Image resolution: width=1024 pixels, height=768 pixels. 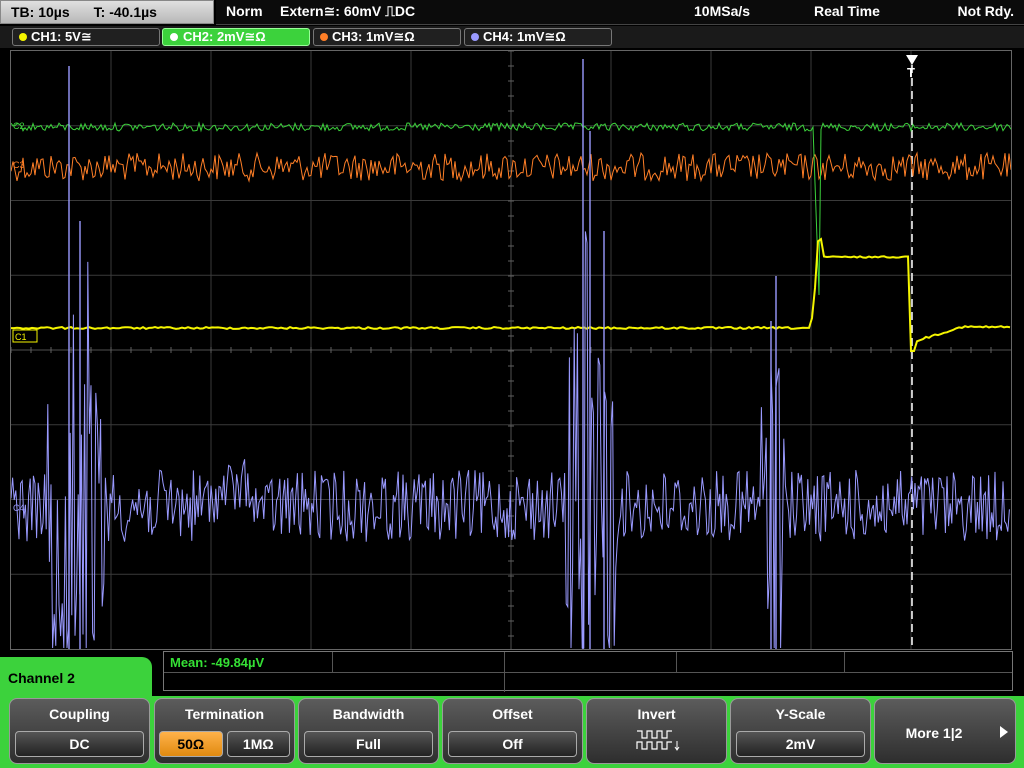 I want to click on timebase-value: TB: 10µs, so click(x=40, y=12).